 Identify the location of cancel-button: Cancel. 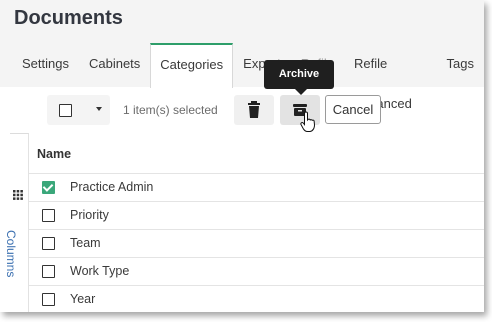
(353, 109).